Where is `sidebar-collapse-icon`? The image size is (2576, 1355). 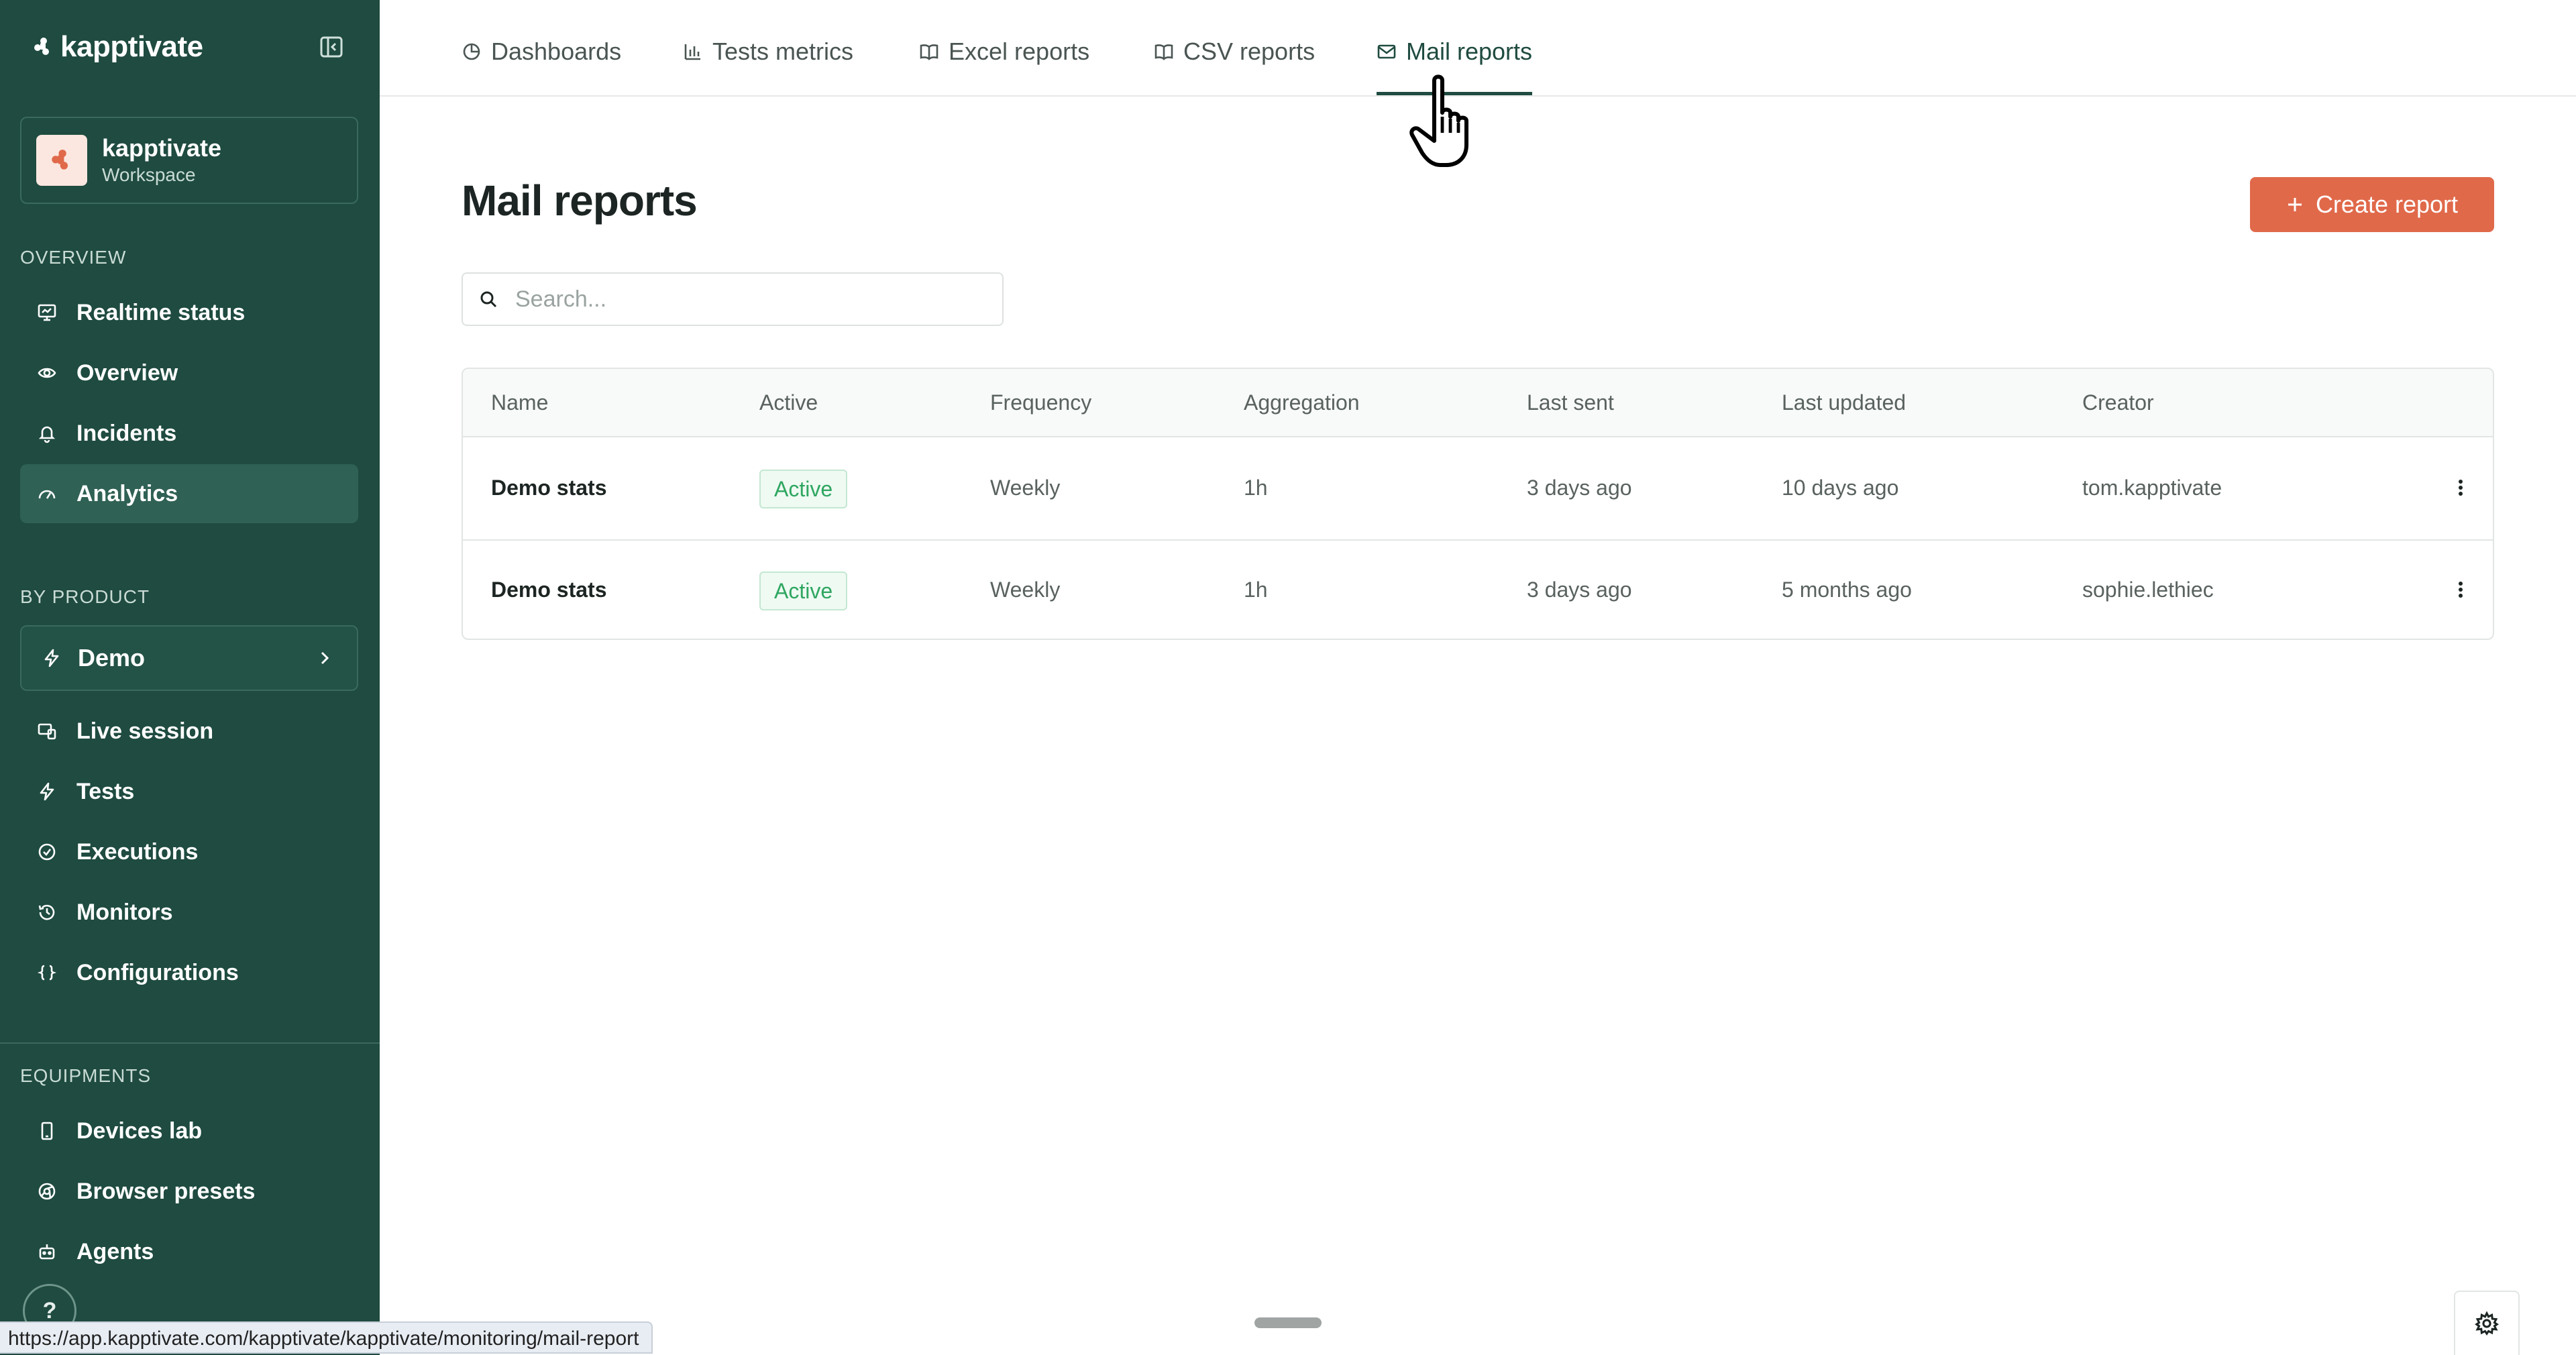
sidebar-collapse-icon is located at coordinates (331, 47).